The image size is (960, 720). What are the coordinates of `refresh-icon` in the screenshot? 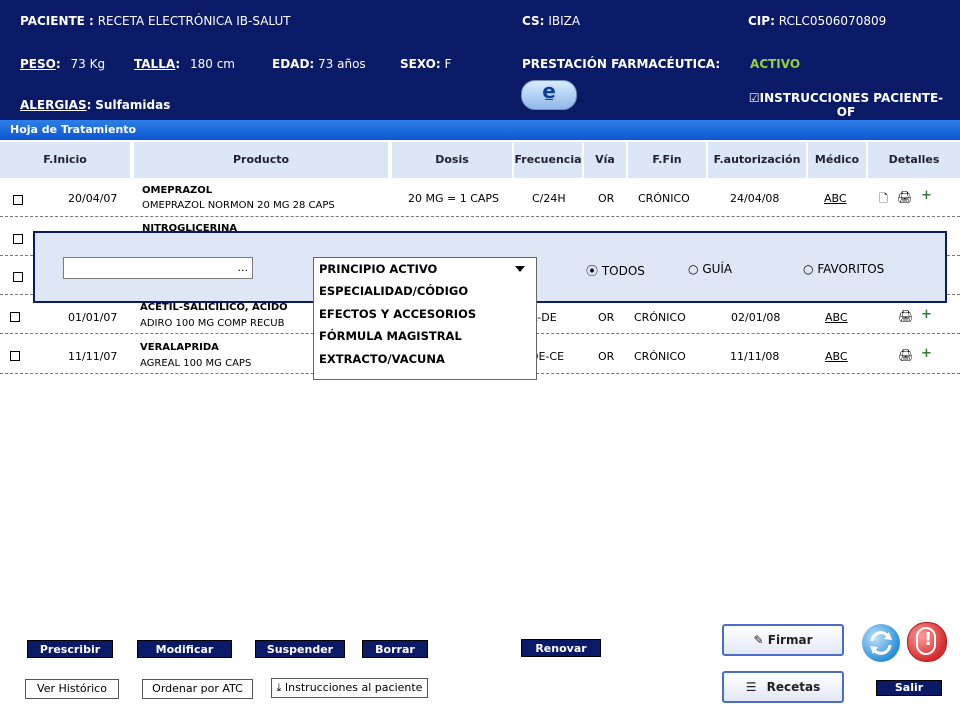 It's located at (881, 643).